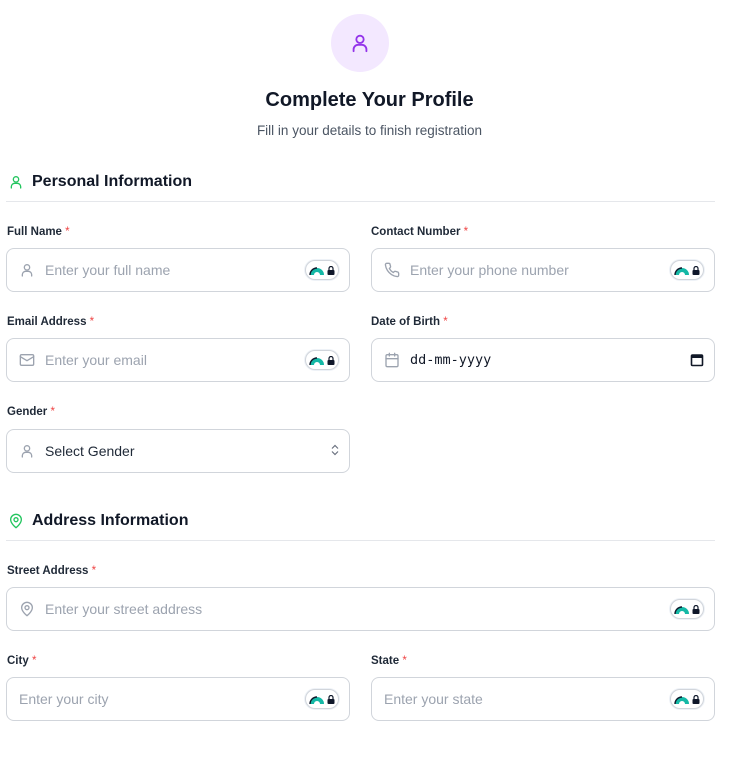 This screenshot has height=771, width=739. I want to click on contact-number-label: Contact Number *, so click(419, 232).